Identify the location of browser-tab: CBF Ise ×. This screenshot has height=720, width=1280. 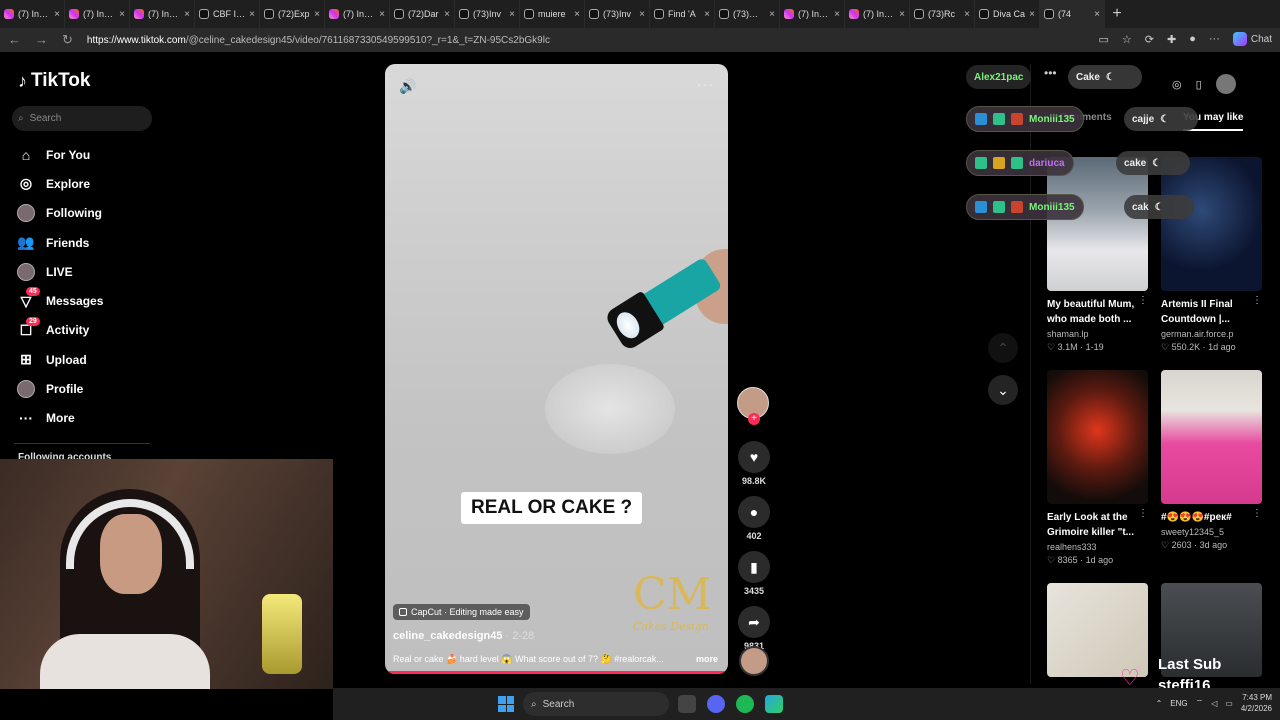
(227, 14).